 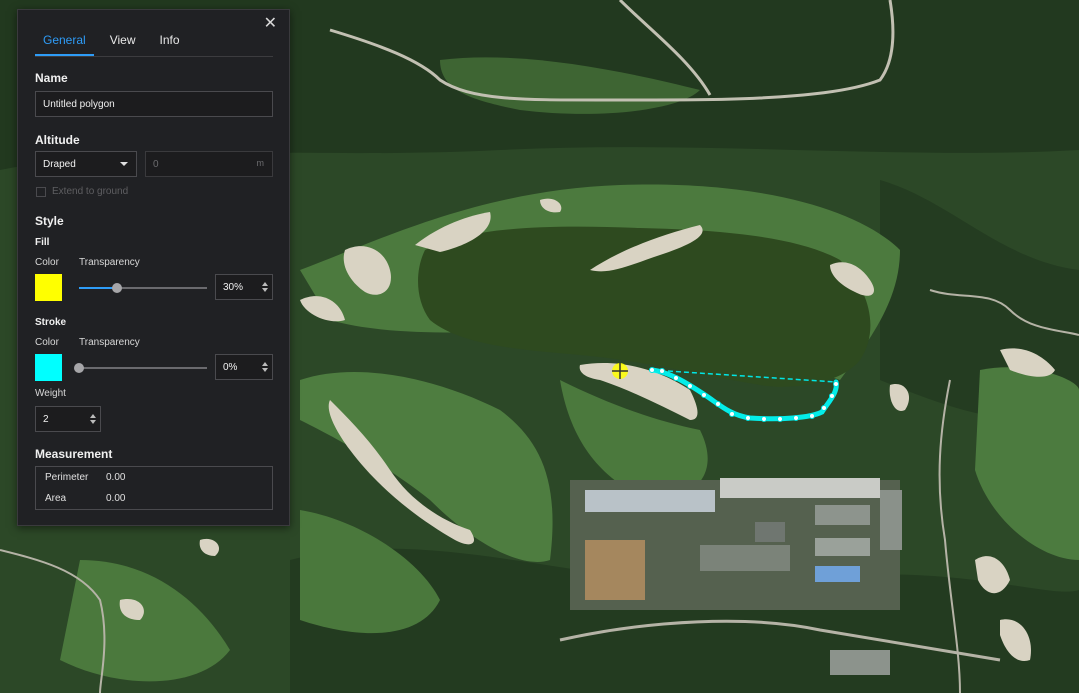 I want to click on altitude-value-input: 0 m, so click(x=209, y=164).